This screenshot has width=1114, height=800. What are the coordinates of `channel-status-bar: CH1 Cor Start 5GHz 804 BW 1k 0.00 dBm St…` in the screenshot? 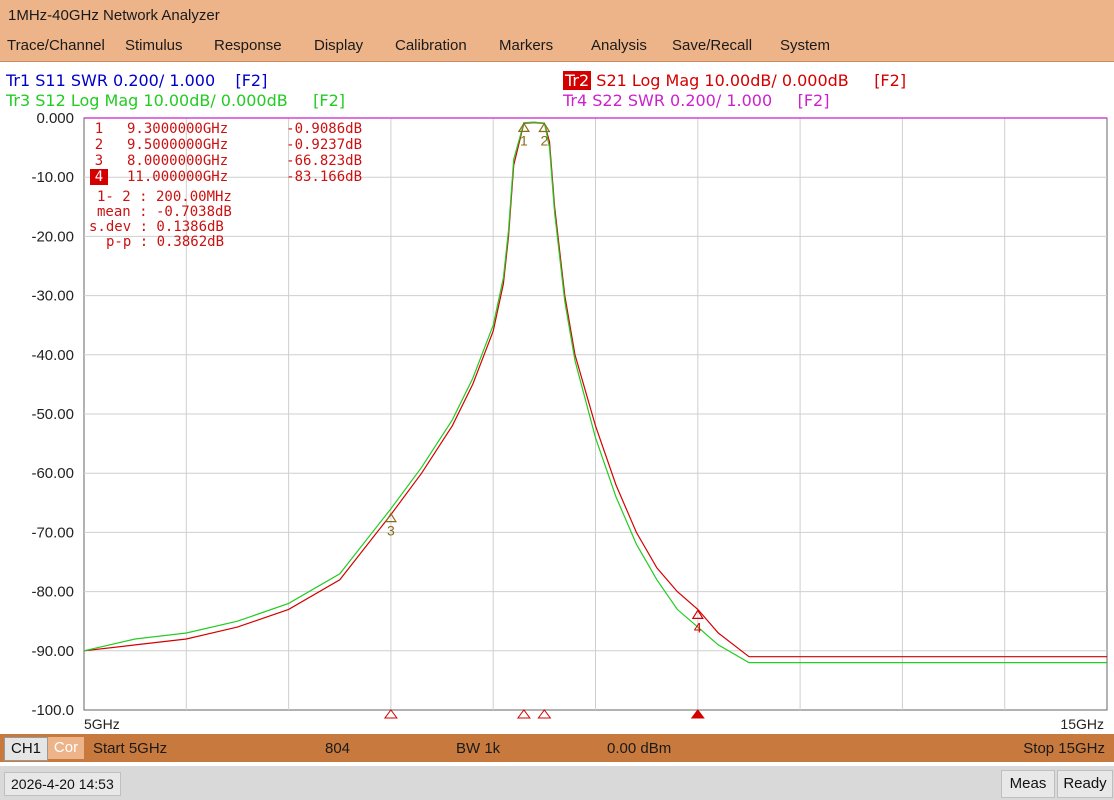 It's located at (557, 748).